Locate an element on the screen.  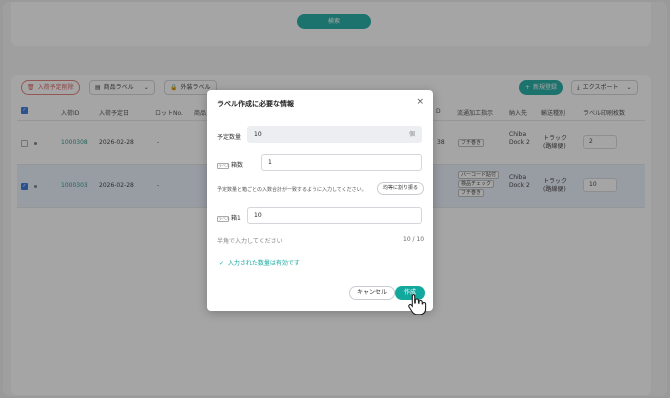
quantity-hint: 予定数量と箱ごとの入数合計が一致するように入力してください。 is located at coordinates (292, 190).